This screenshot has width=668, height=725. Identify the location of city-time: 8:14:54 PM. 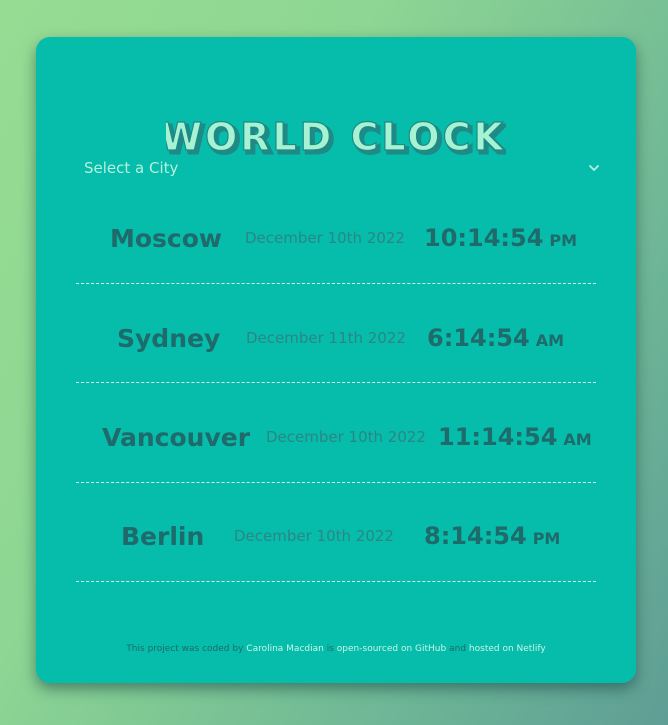
(492, 536).